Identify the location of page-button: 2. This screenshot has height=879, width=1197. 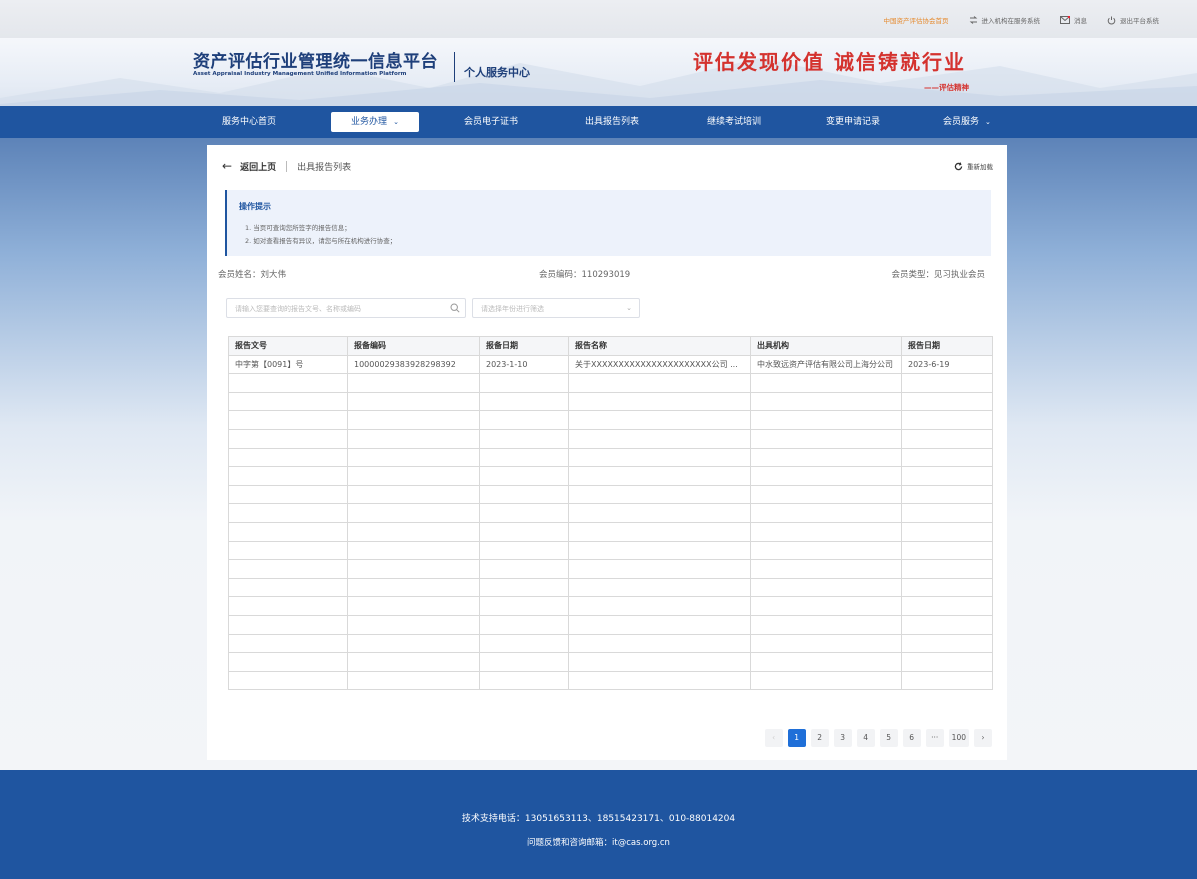
(819, 738).